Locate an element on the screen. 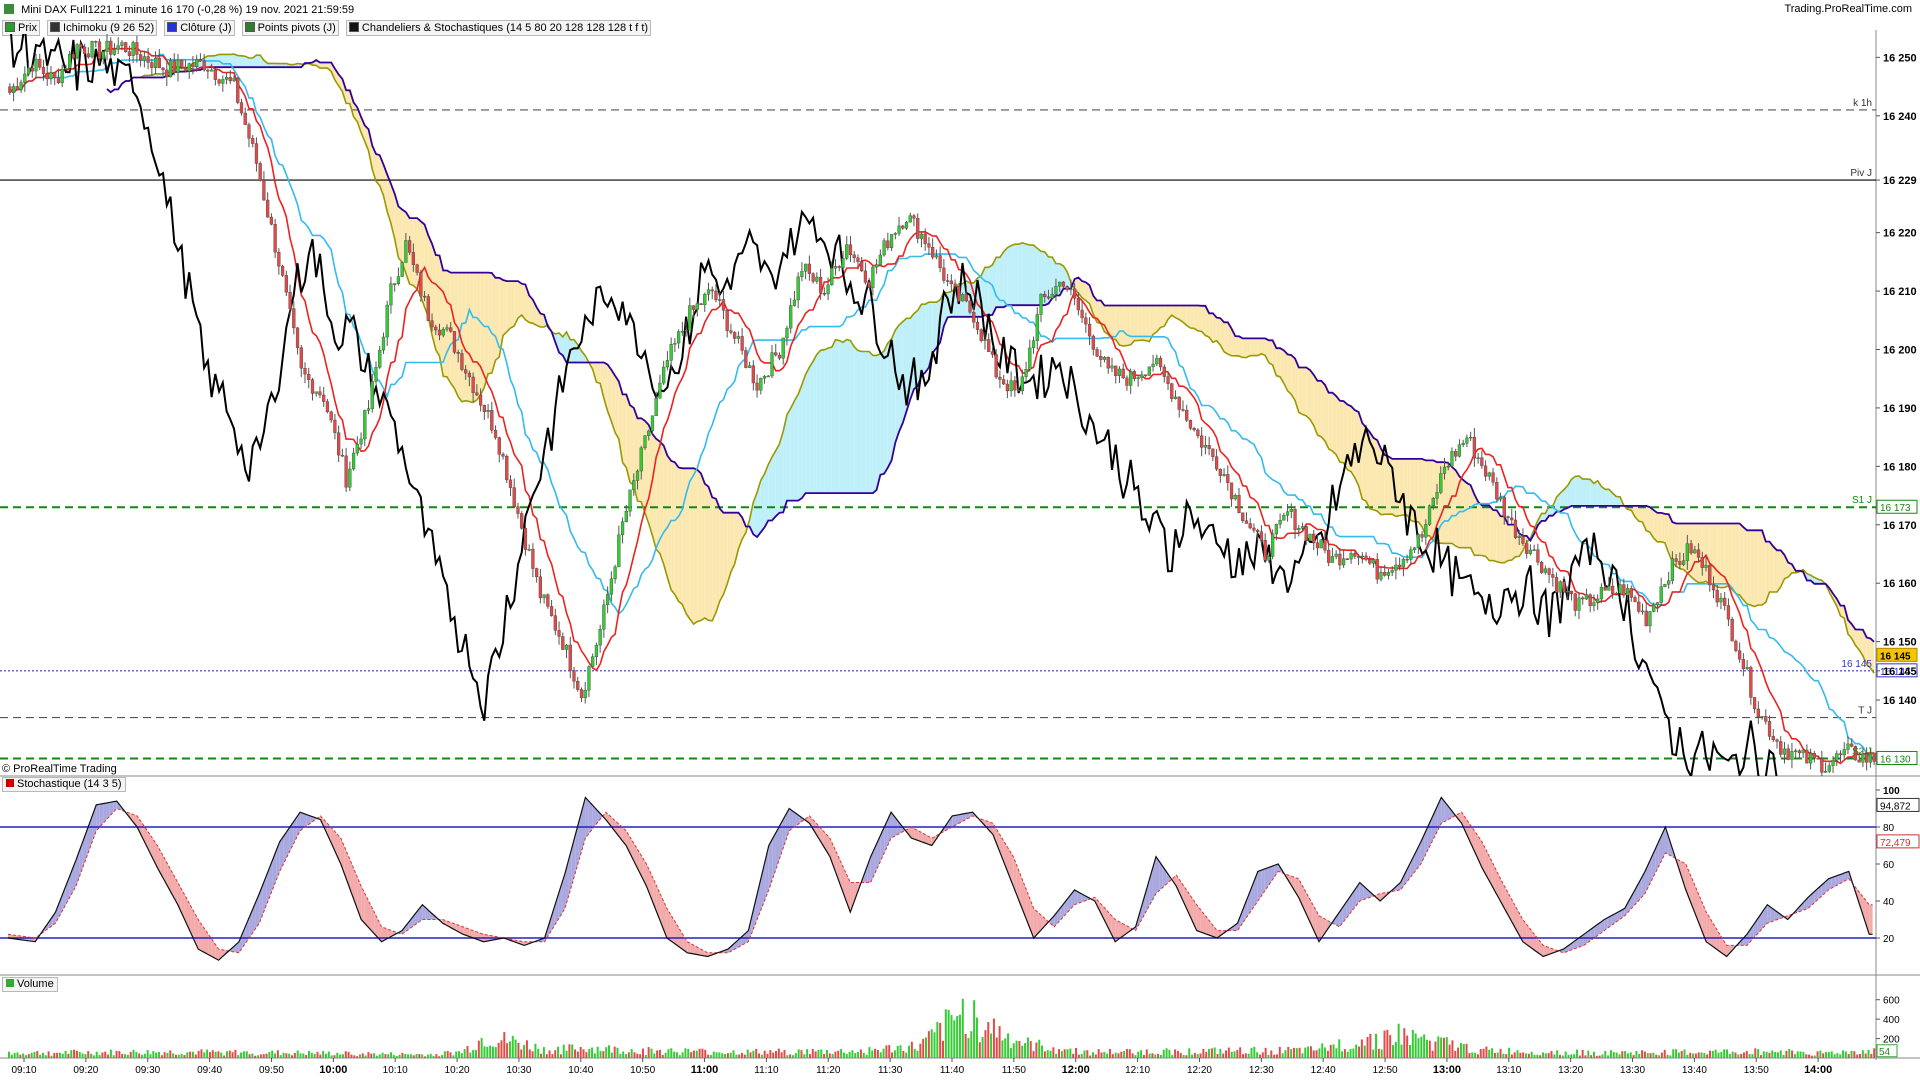 The image size is (1920, 1080). price-level-label: S2 J is located at coordinates (1862, 751).